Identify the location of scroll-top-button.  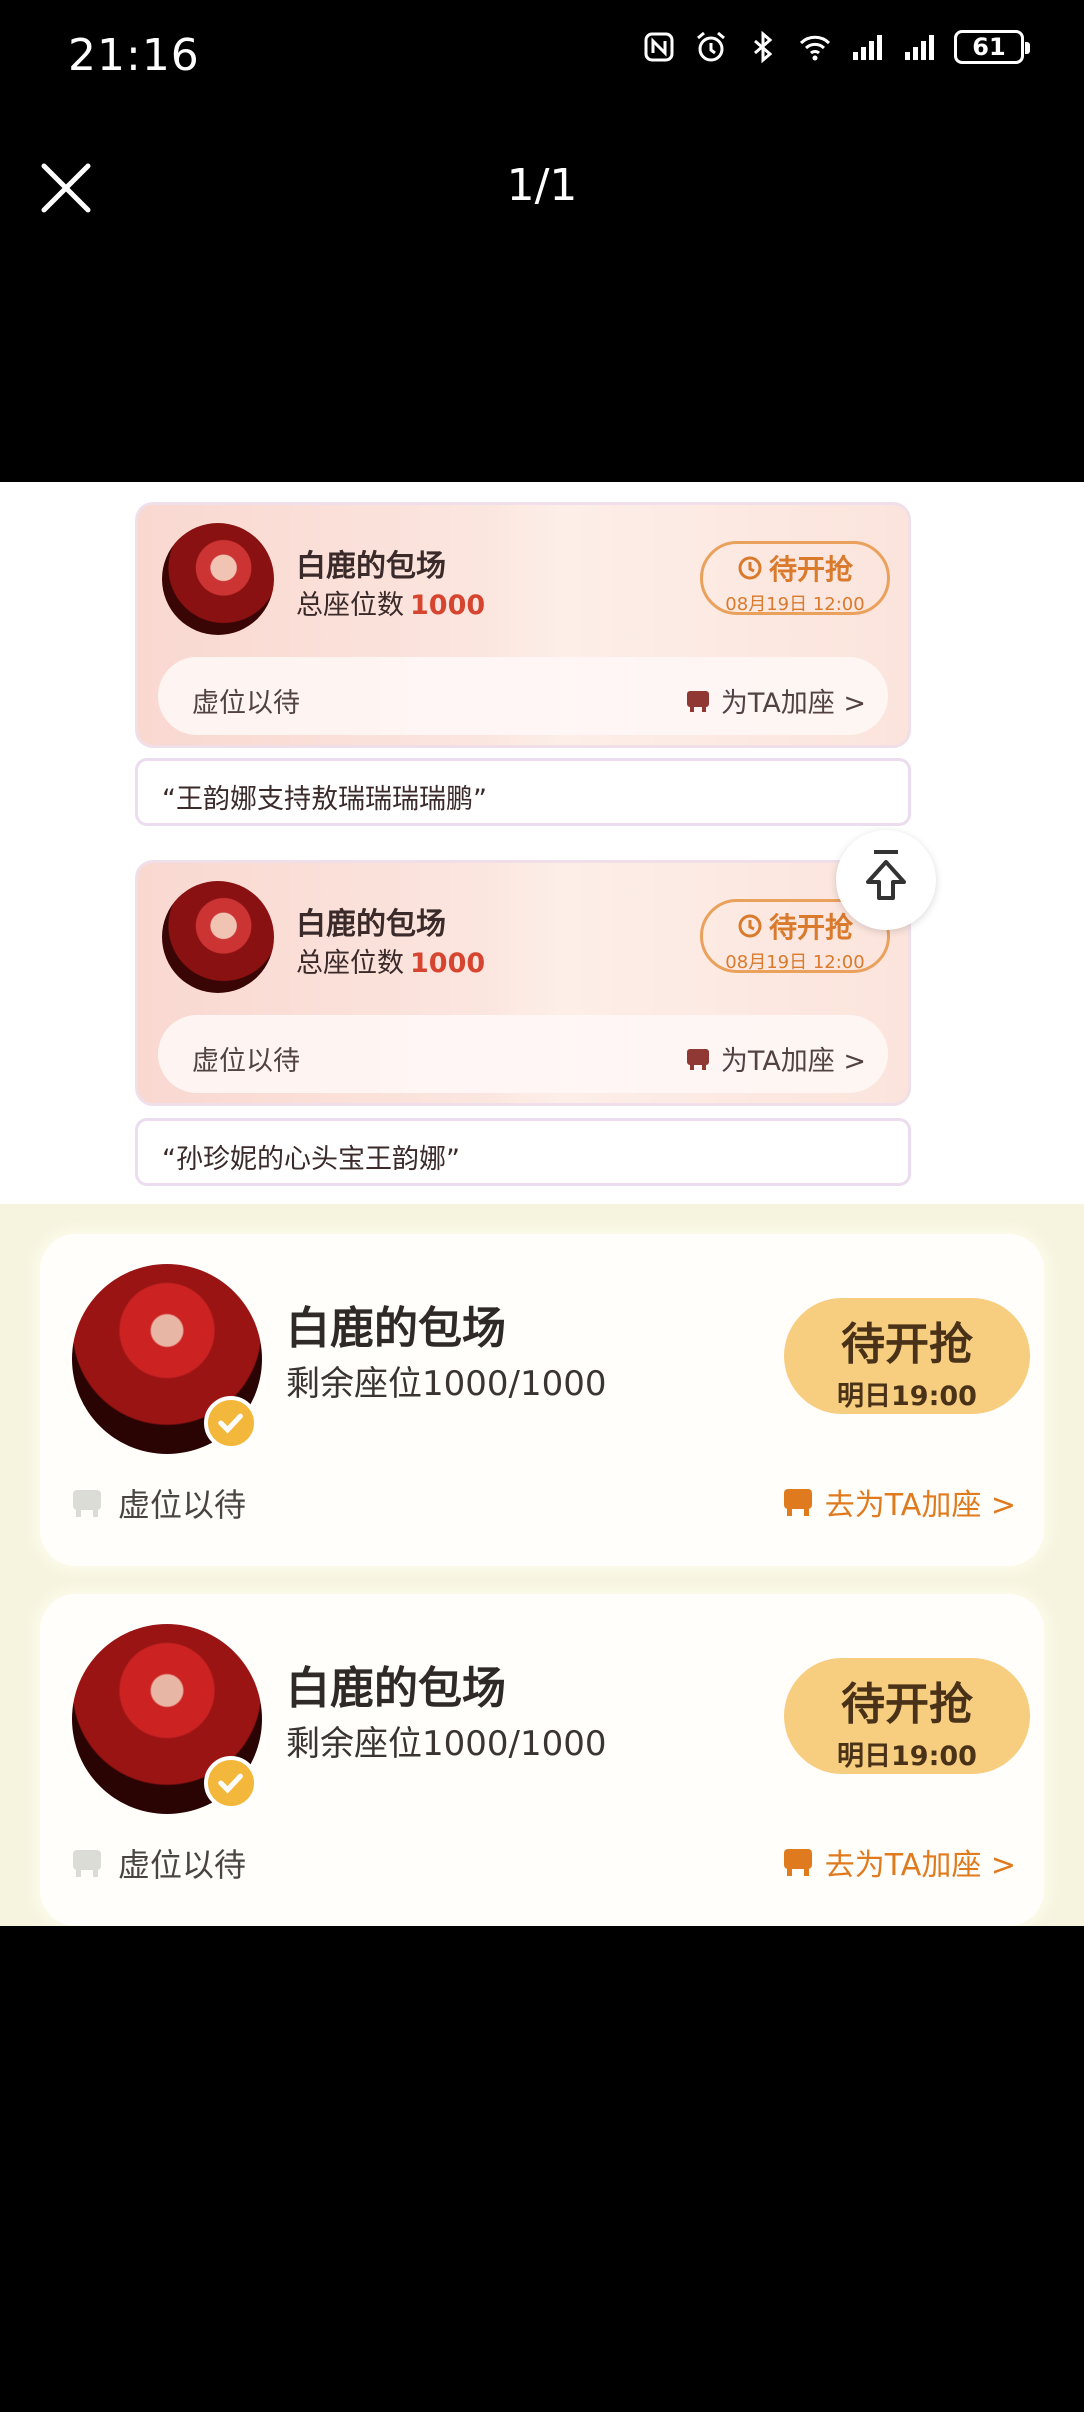
(886, 880).